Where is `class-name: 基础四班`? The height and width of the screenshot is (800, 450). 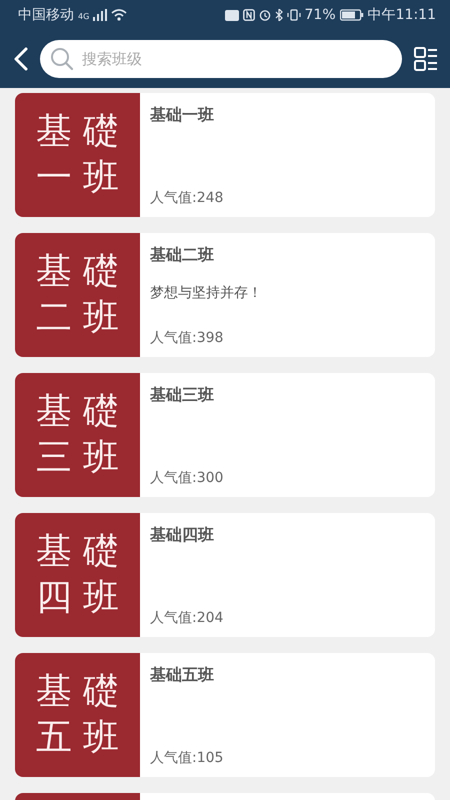 class-name: 基础四班 is located at coordinates (182, 535).